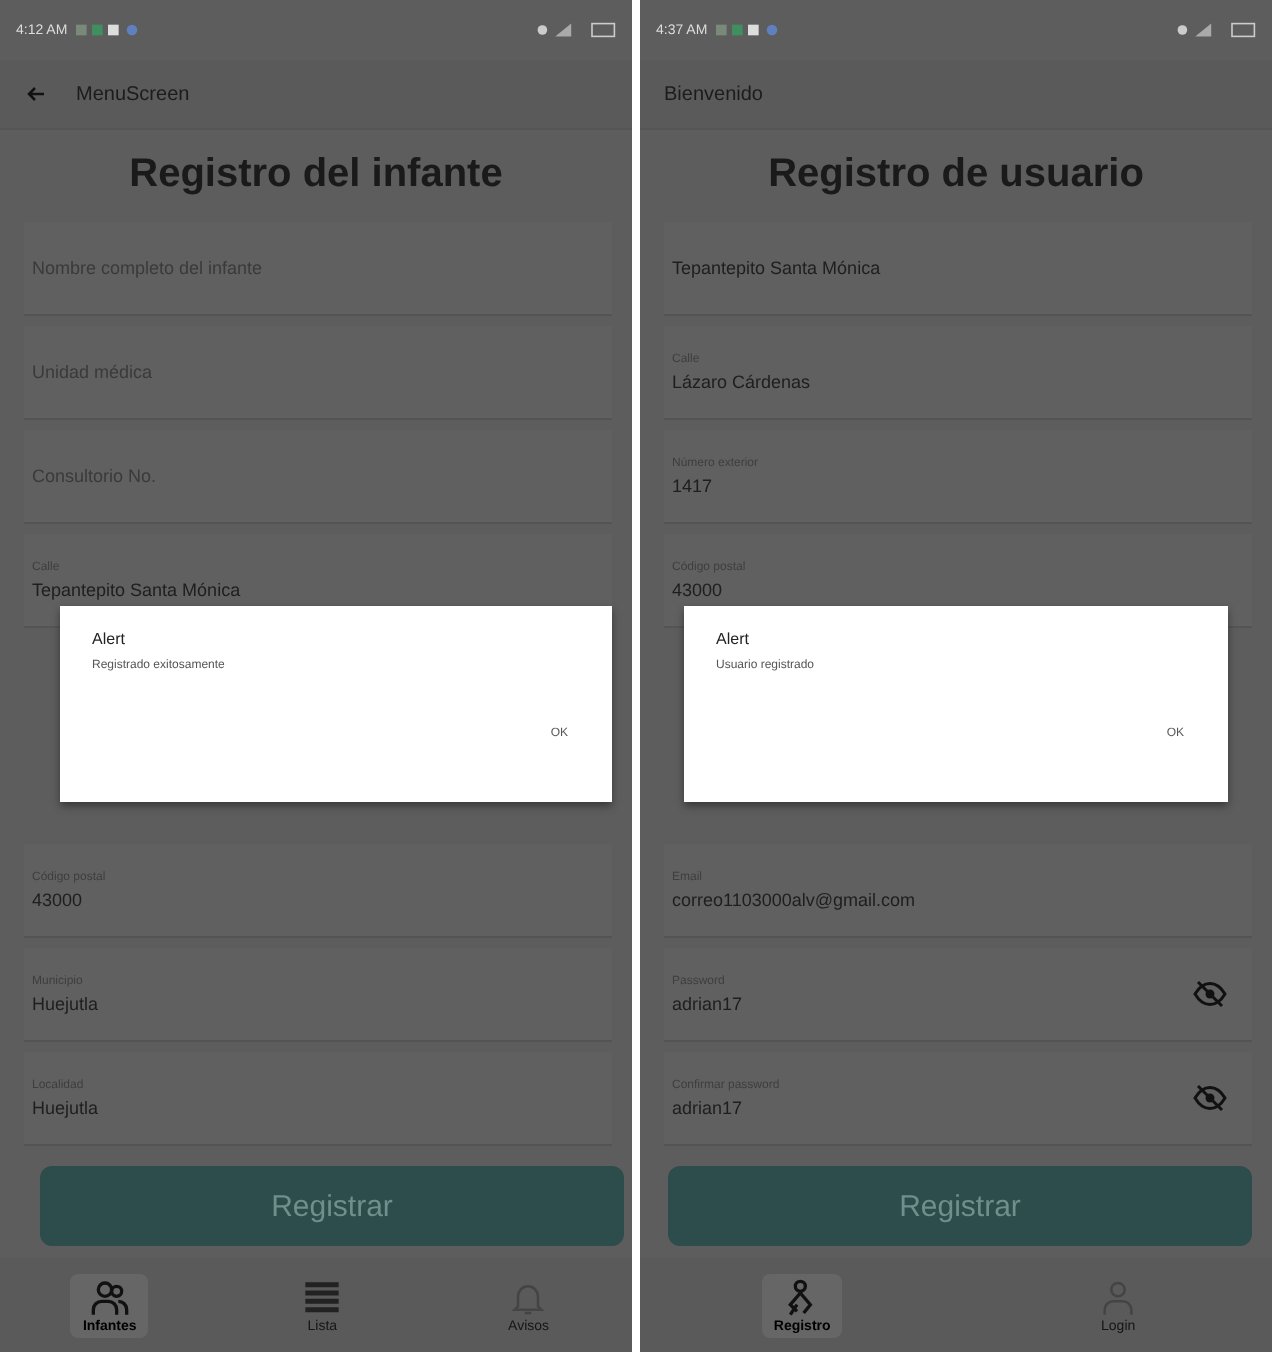  What do you see at coordinates (316, 175) in the screenshot?
I see `form-title: Registro del infante` at bounding box center [316, 175].